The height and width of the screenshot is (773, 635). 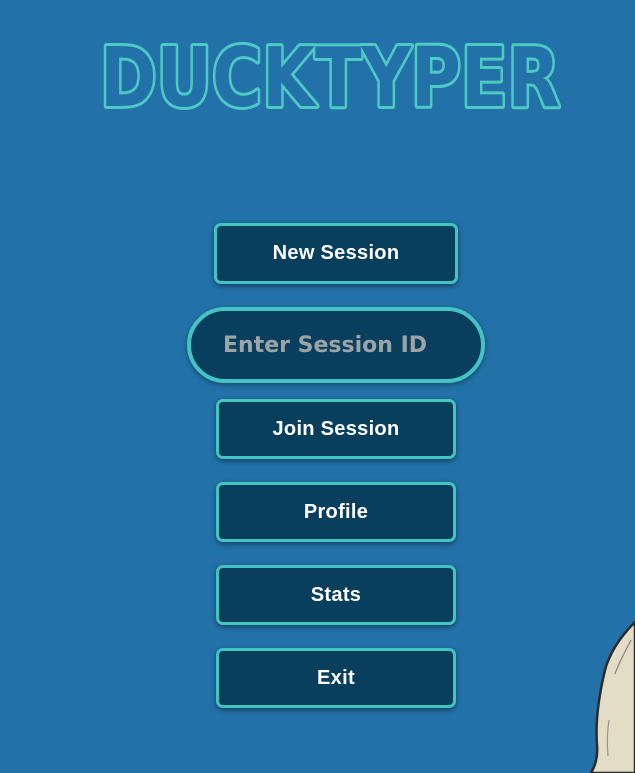 What do you see at coordinates (336, 253) in the screenshot?
I see `new-session-button: New Session` at bounding box center [336, 253].